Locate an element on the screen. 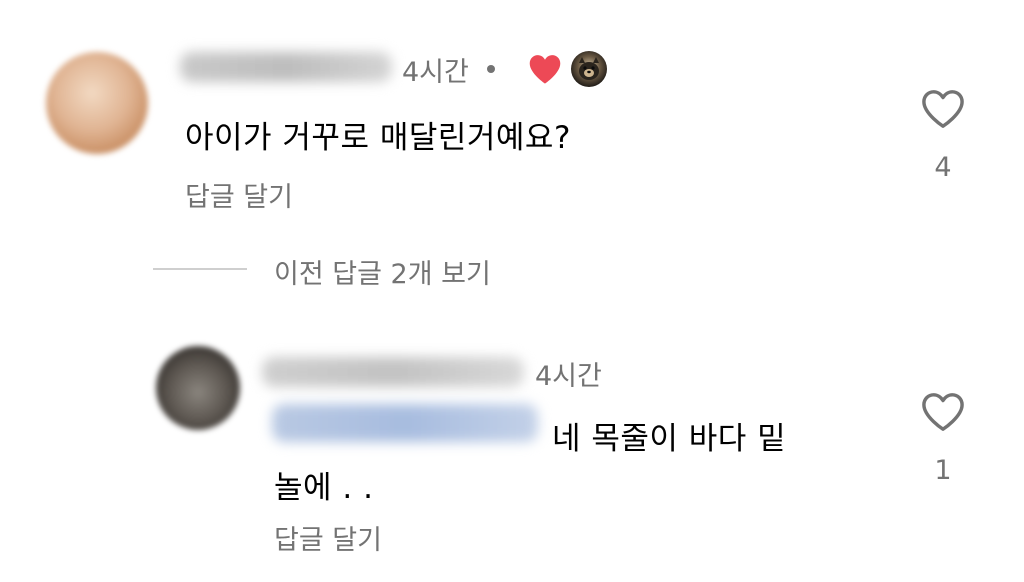  reply-button: 답글 달기 is located at coordinates (239, 194).